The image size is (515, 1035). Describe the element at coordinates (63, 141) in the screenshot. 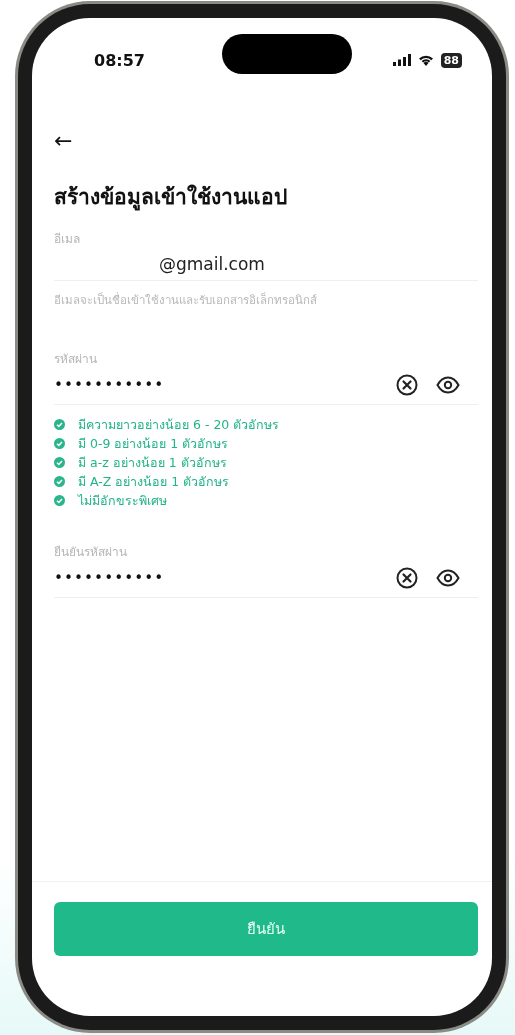

I see `back-button: ←` at that location.